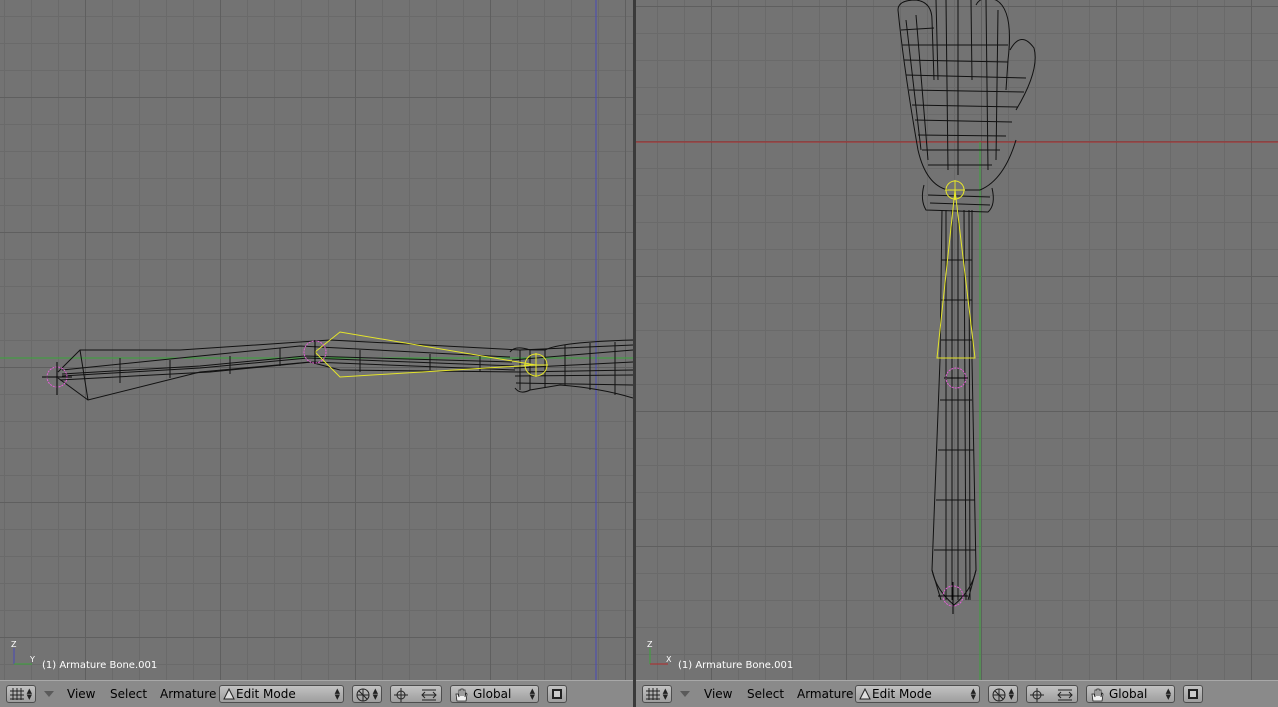 This screenshot has width=1278, height=707. I want to click on arm-mesh, so click(345, 370).